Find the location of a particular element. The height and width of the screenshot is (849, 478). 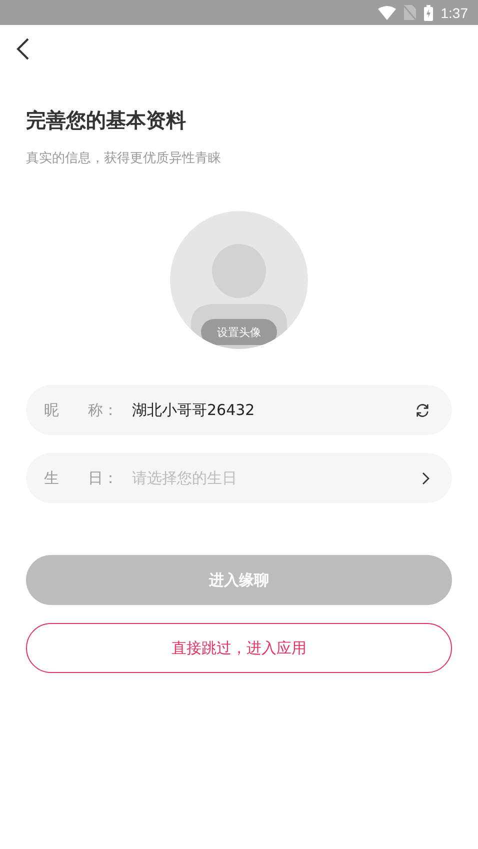

no-sim-icon is located at coordinates (410, 12).